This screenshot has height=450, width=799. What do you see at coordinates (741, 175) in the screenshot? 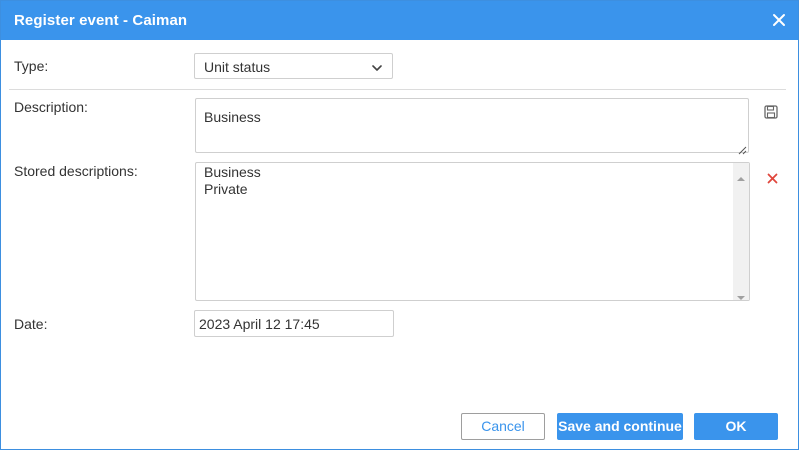
I see `scroll-up-arrow-icon` at bounding box center [741, 175].